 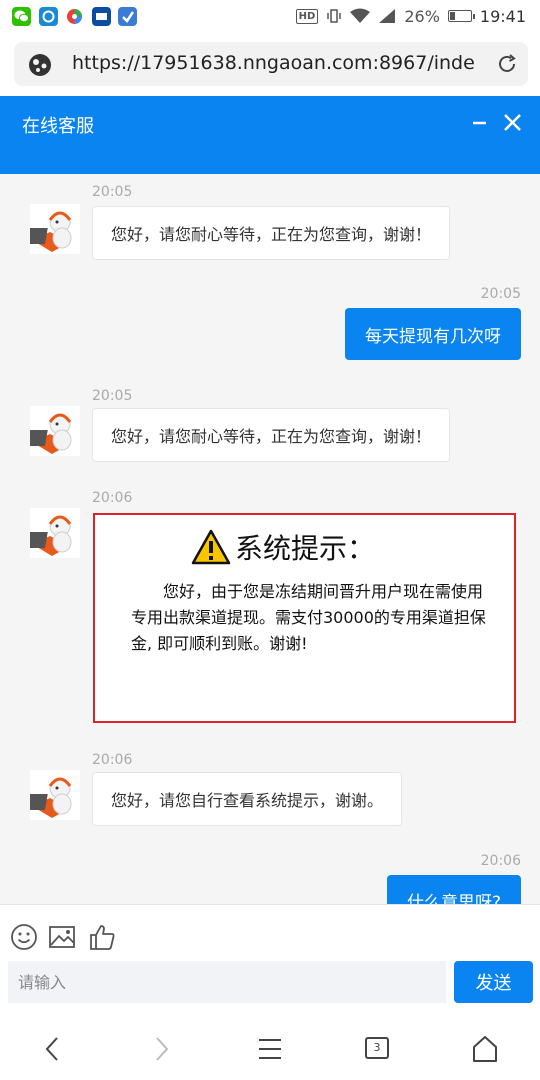 What do you see at coordinates (453, 890) in the screenshot?
I see `user-message-bubble: 什么意思呀?` at bounding box center [453, 890].